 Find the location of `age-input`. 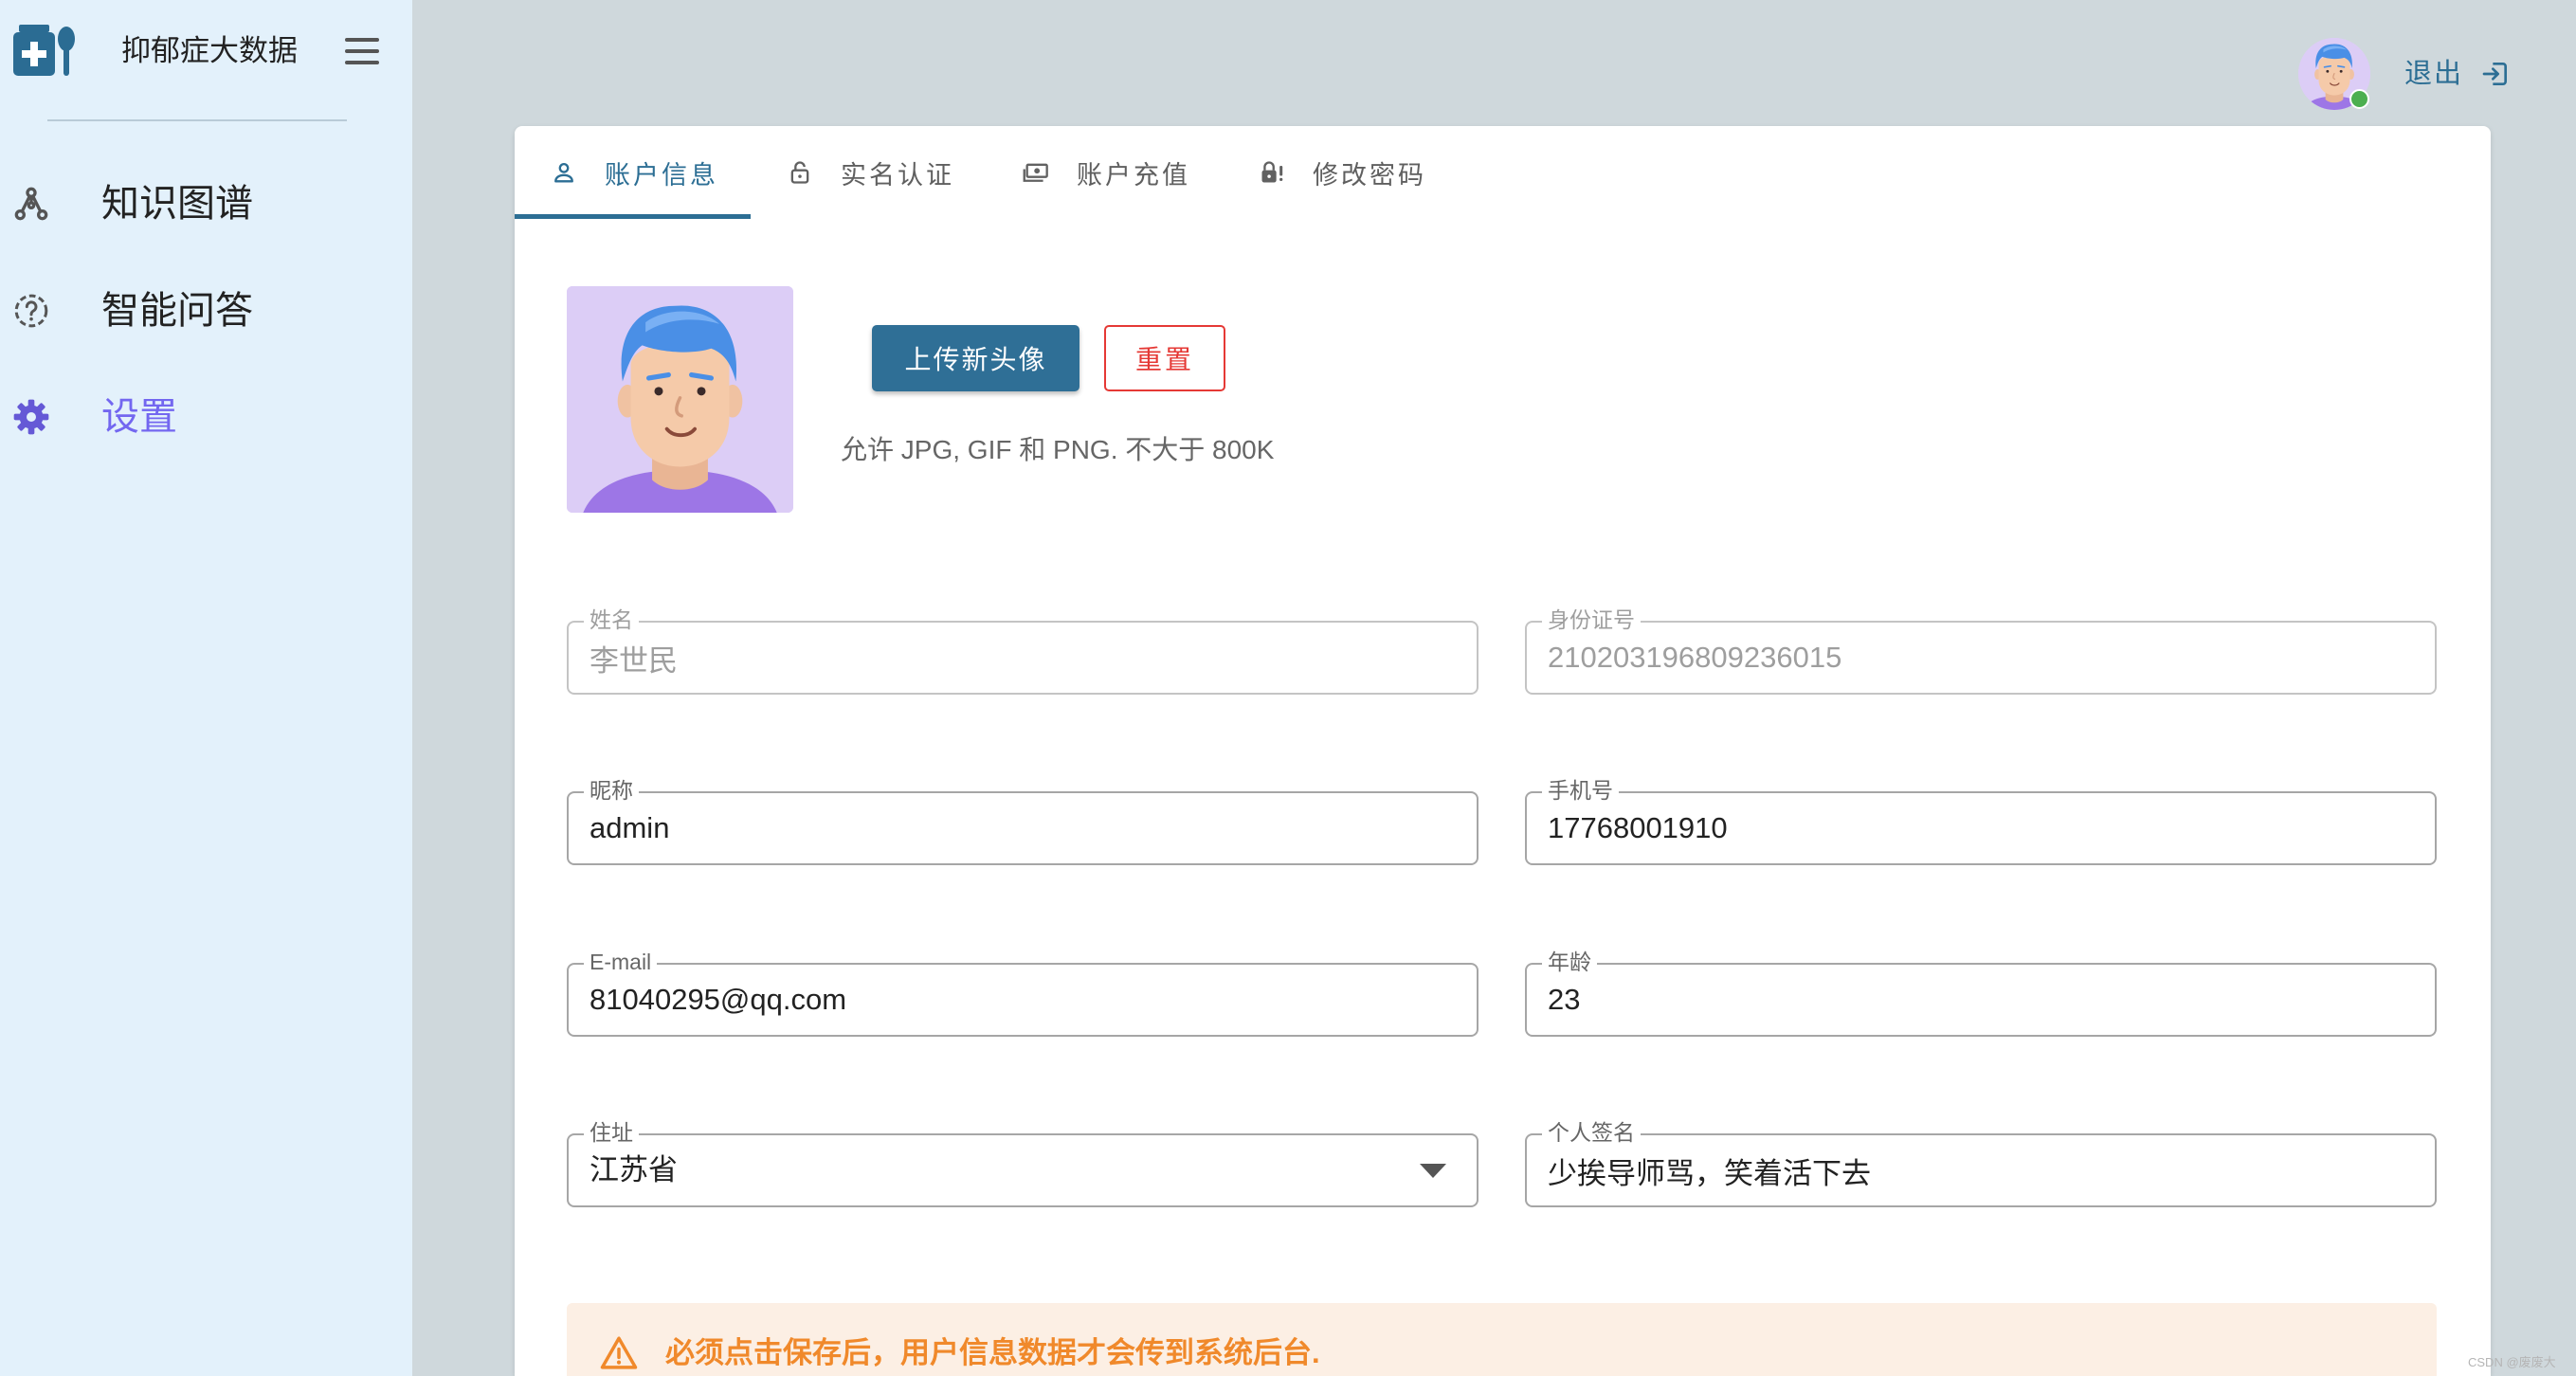

age-input is located at coordinates (1974, 1000).